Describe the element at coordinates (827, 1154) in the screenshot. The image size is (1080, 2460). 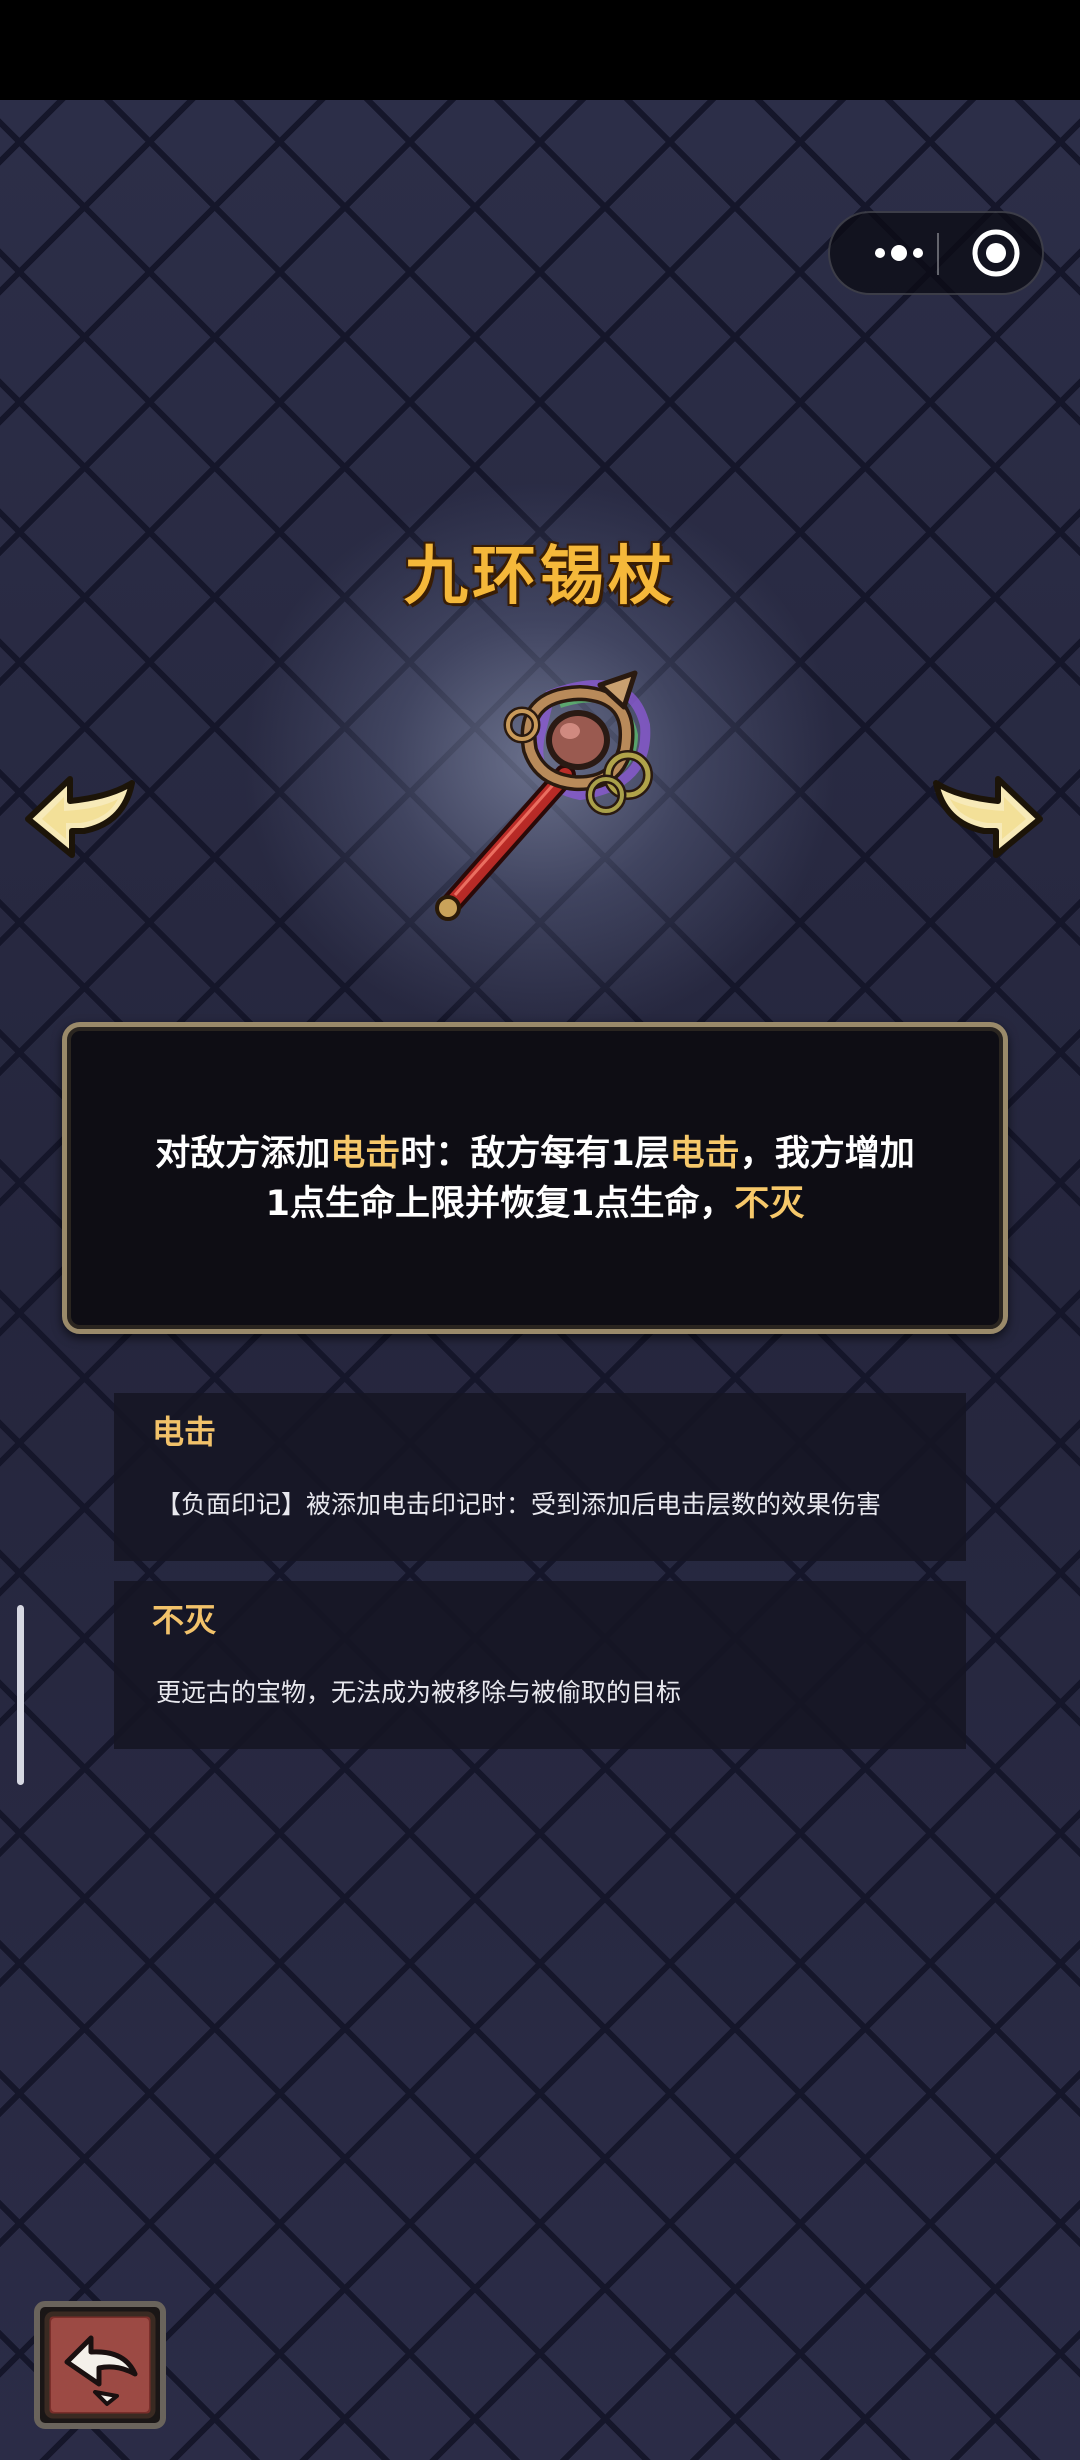
I see `desc-line1-part3: ，我方增加` at that location.